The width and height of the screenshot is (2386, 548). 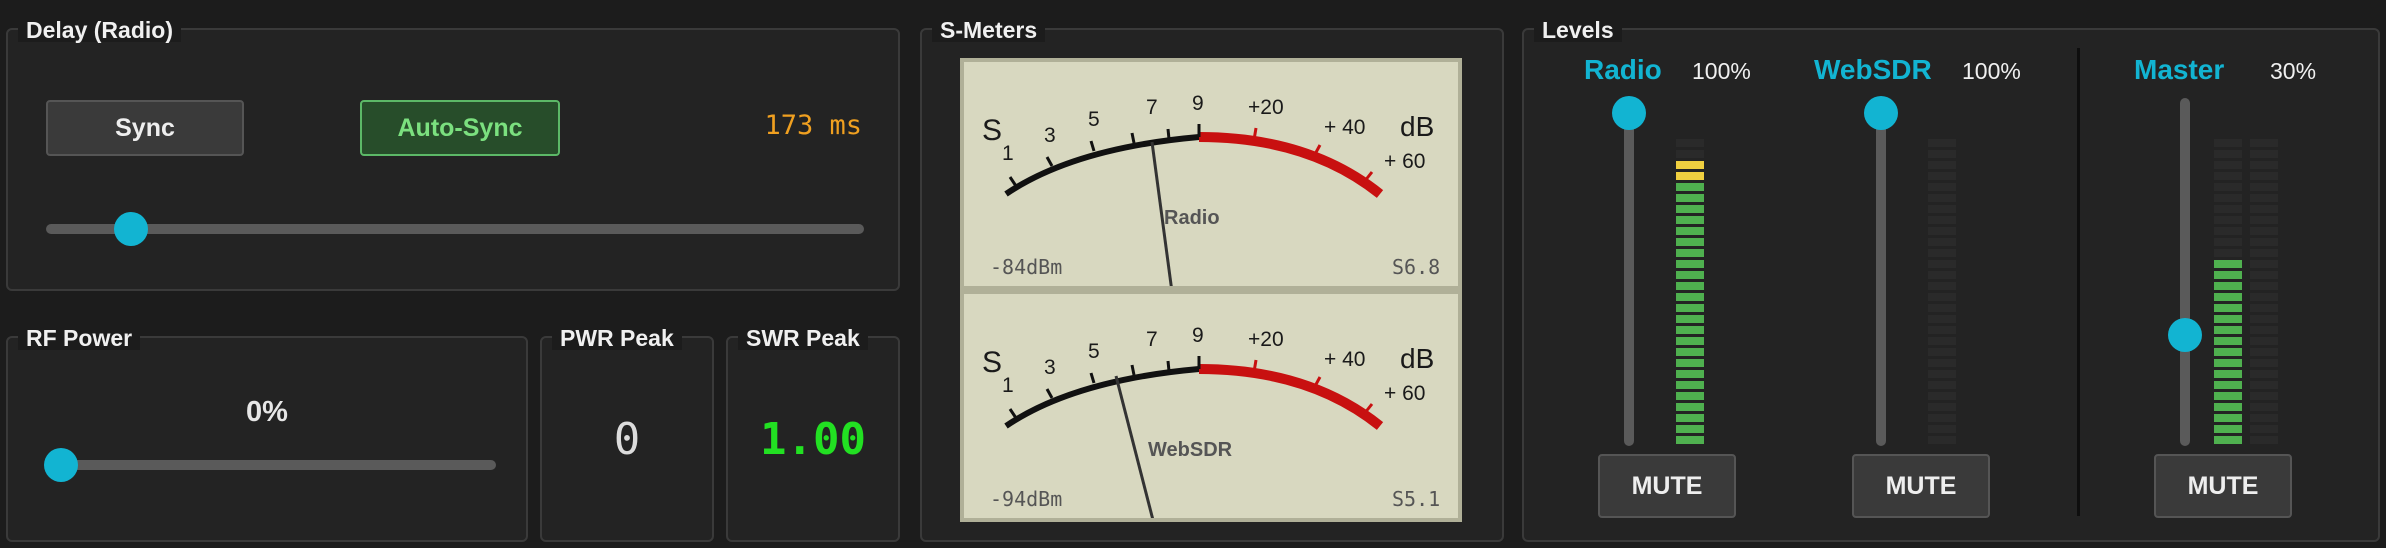 I want to click on rf-power-slider-knob, so click(x=61, y=465).